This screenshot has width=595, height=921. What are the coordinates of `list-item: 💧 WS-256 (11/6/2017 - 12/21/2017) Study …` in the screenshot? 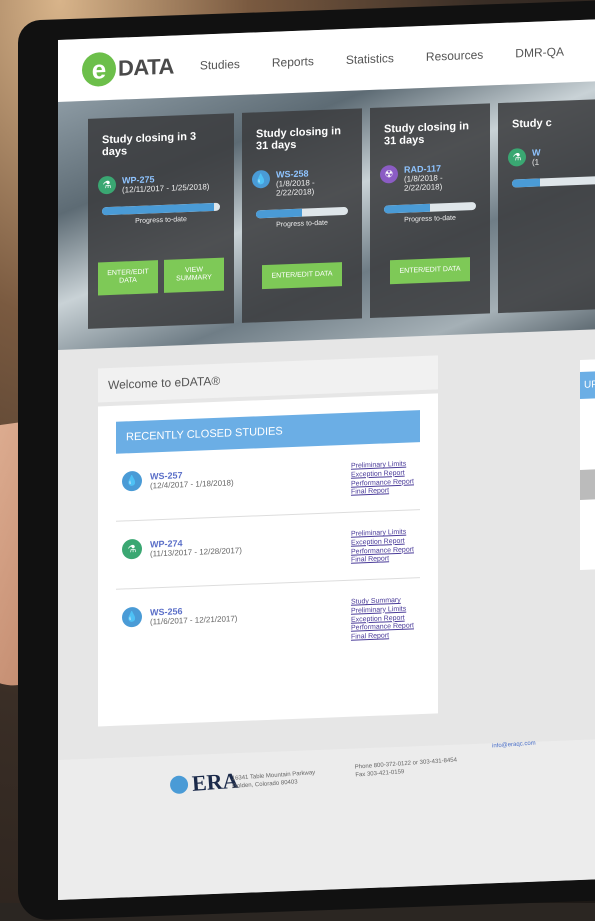 It's located at (268, 621).